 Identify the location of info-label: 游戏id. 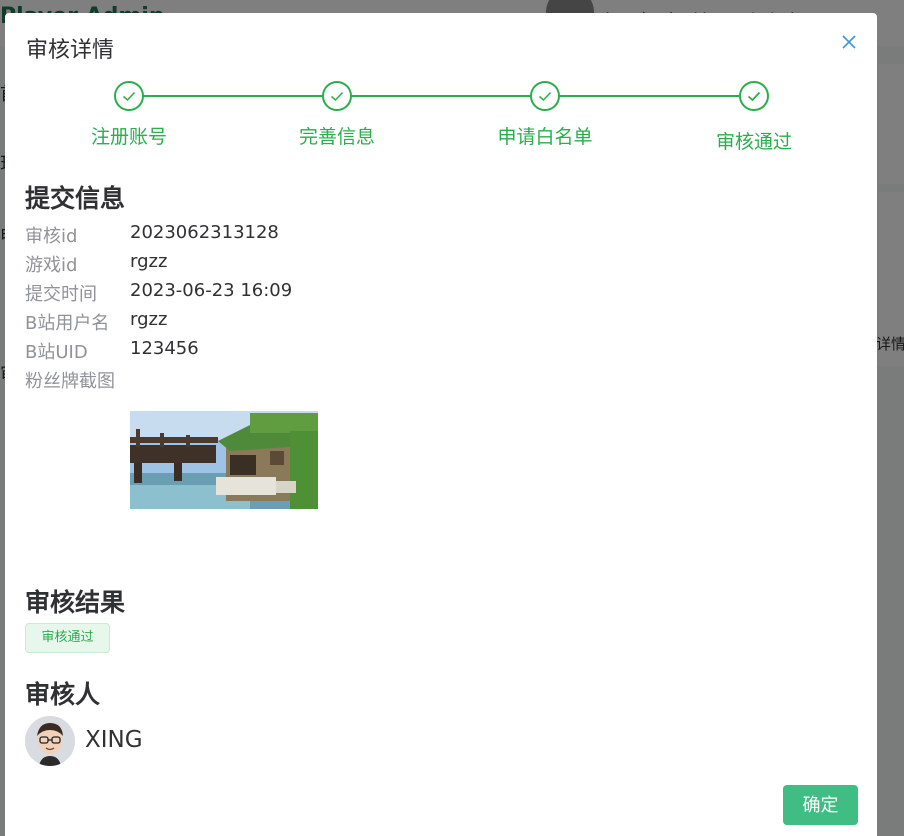
(51, 265).